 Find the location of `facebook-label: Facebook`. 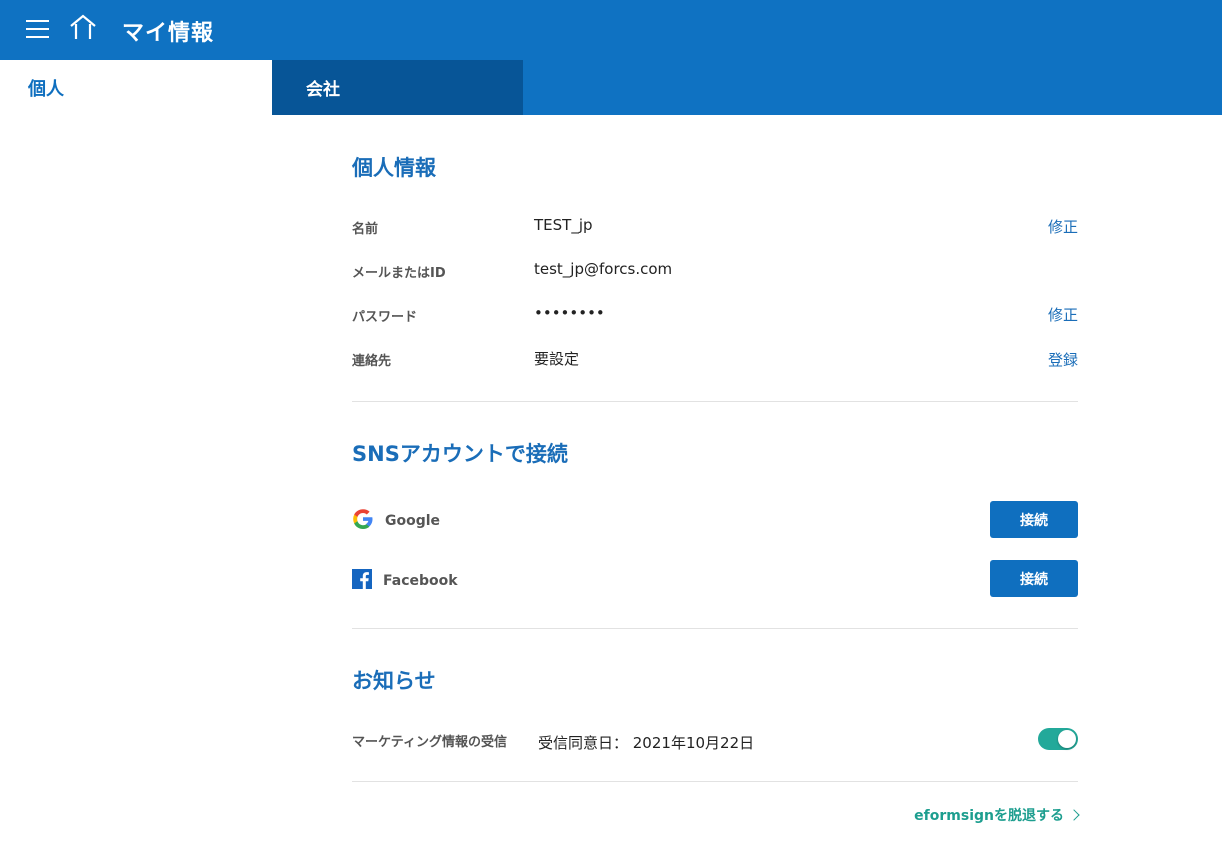

facebook-label: Facebook is located at coordinates (420, 581).